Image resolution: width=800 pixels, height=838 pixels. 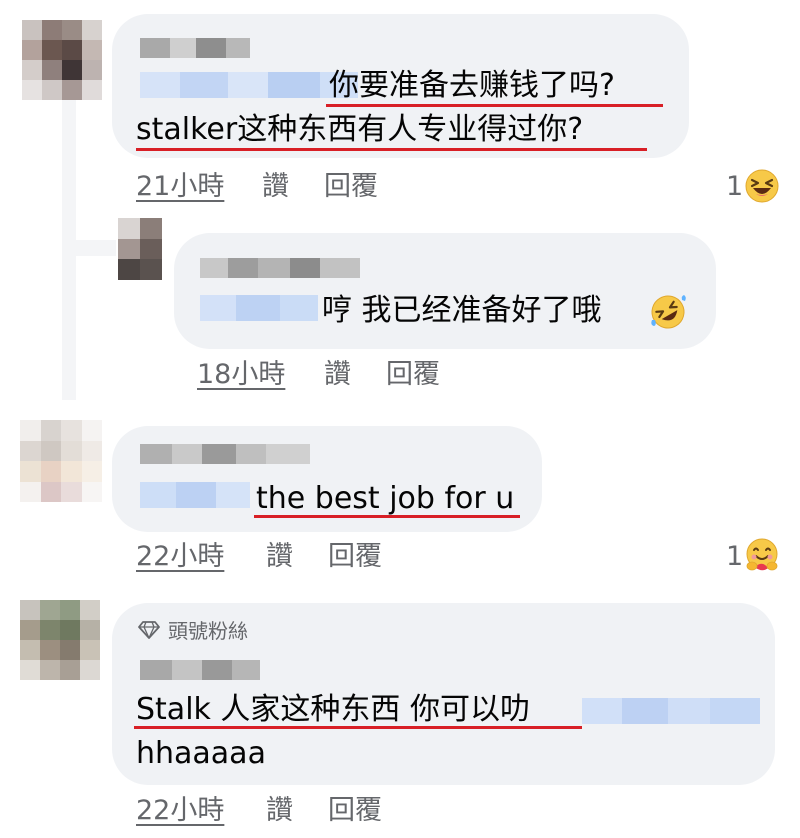 What do you see at coordinates (201, 753) in the screenshot?
I see `comment-text: hhaaaaa` at bounding box center [201, 753].